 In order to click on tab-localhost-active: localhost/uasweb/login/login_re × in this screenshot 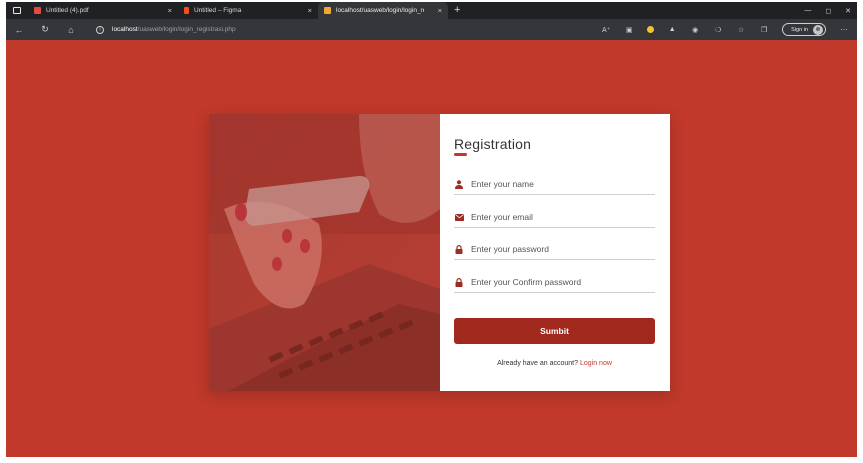, I will do `click(383, 10)`.